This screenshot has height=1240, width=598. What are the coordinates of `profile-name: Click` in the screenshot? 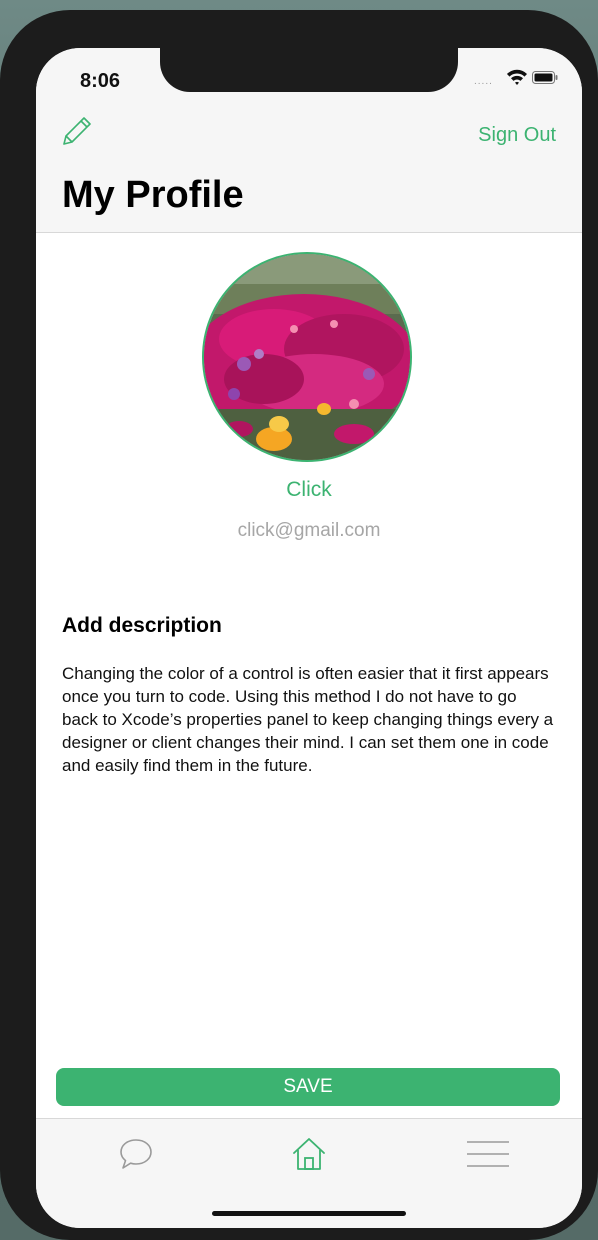 It's located at (309, 489).